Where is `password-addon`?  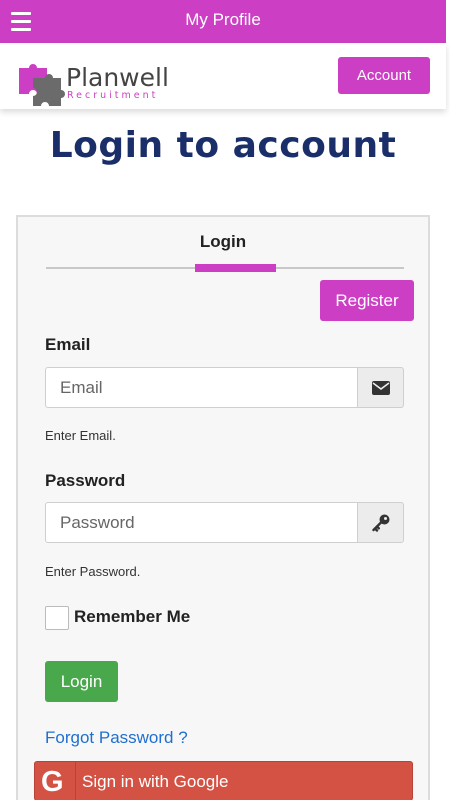 password-addon is located at coordinates (381, 522).